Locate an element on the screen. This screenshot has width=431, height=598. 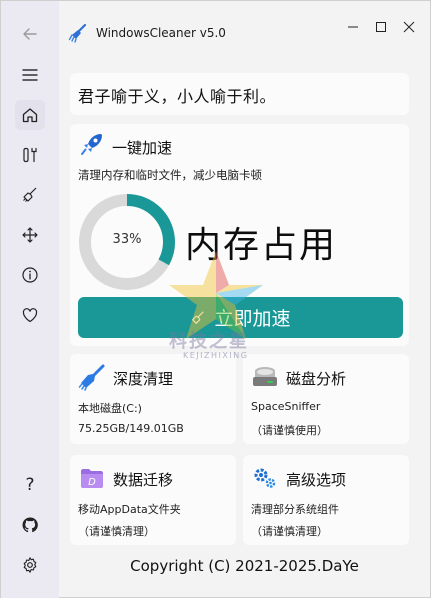
quote-card: 君子喻于义，小人喻于利。 is located at coordinates (239, 94).